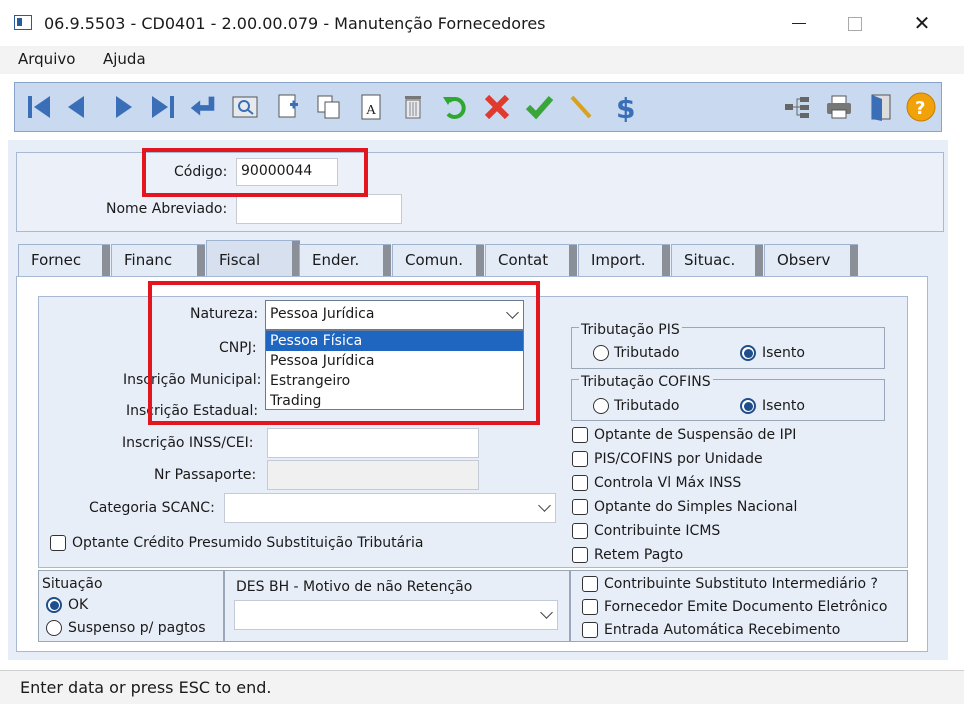  What do you see at coordinates (741, 584) in the screenshot?
I see `substituto-intermediario-label: Contribuinte Substituto Intermediário ?` at bounding box center [741, 584].